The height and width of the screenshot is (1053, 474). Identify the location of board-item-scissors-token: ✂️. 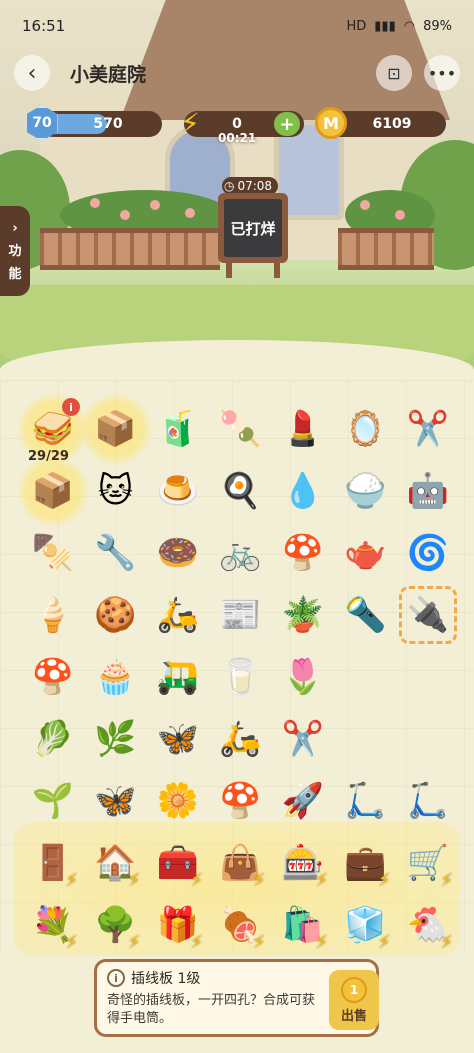
(303, 739).